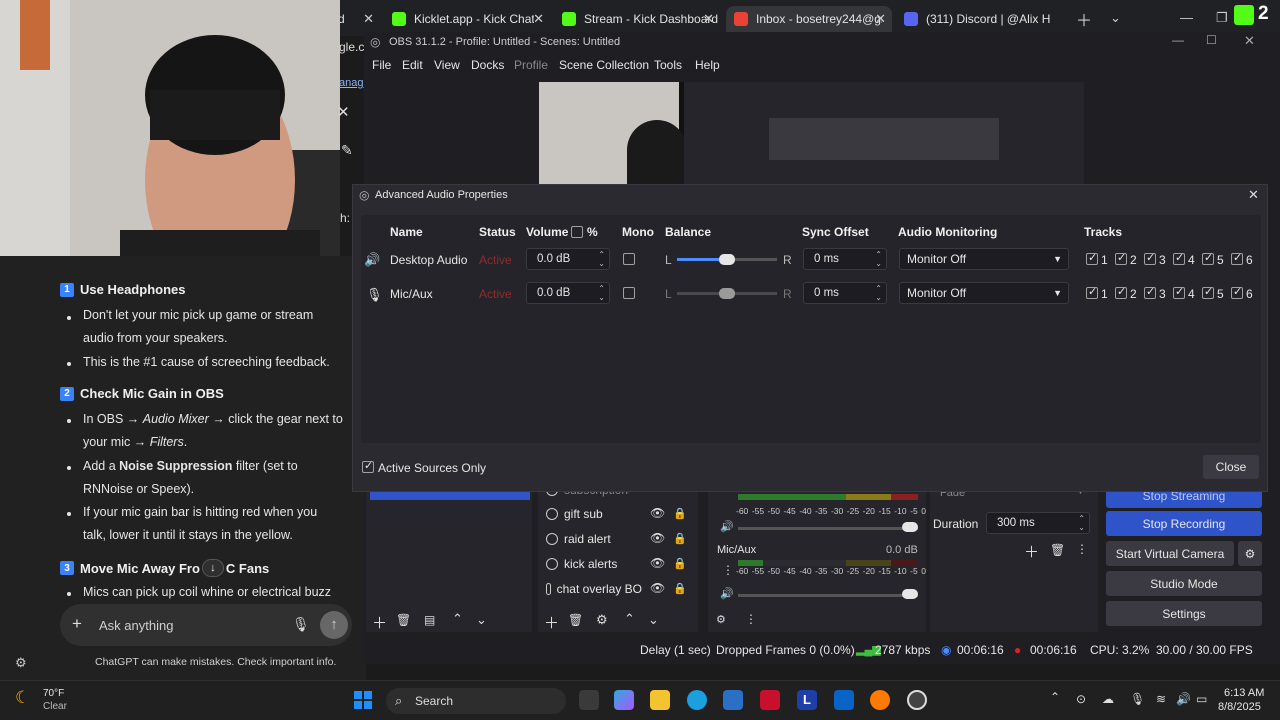  I want to click on stop-recording-button: Stop Recording, so click(1184, 523).